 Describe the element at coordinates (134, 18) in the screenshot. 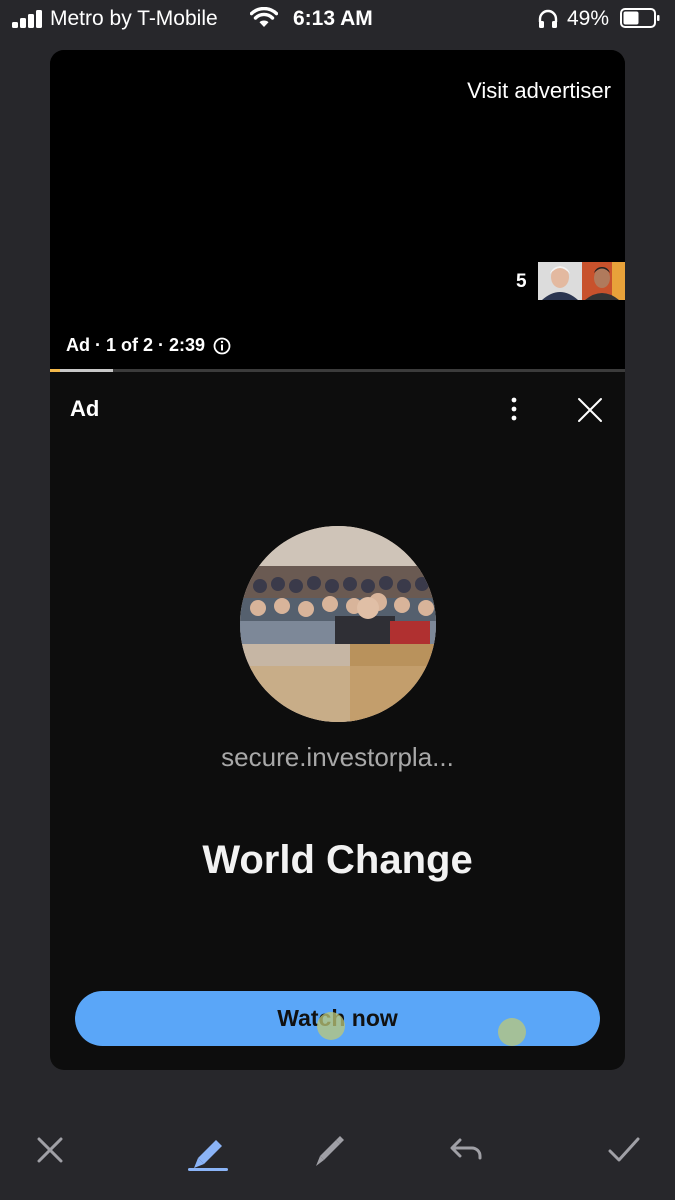

I see `carrier-name: Metro by T-Mobile` at that location.